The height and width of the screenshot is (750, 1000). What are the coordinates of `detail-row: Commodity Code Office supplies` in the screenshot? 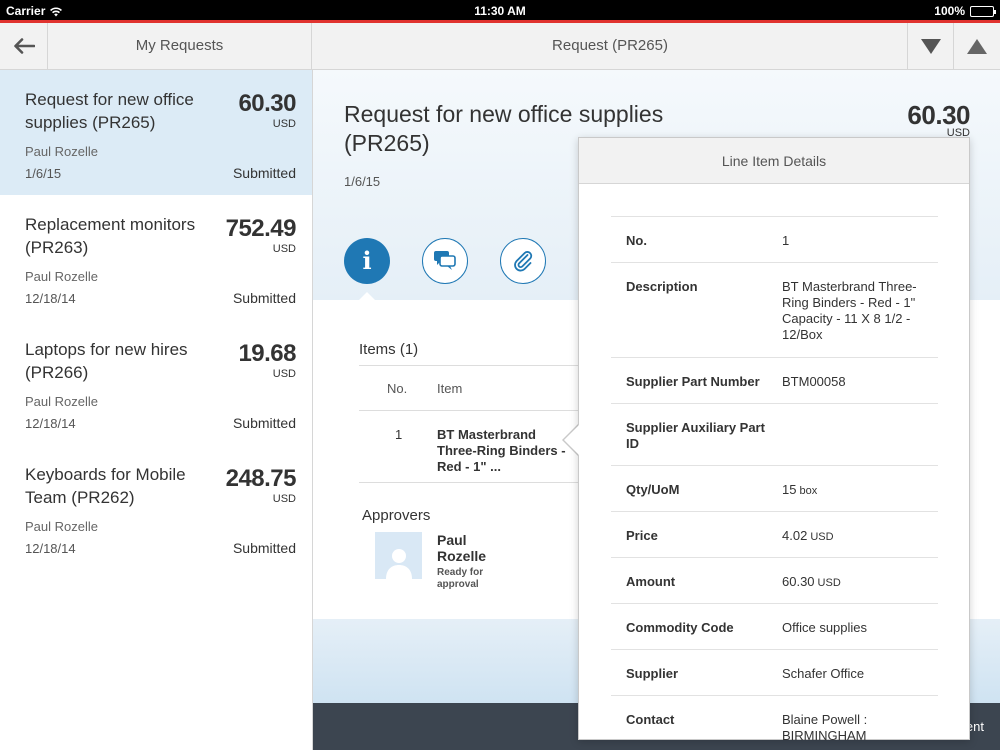 It's located at (774, 627).